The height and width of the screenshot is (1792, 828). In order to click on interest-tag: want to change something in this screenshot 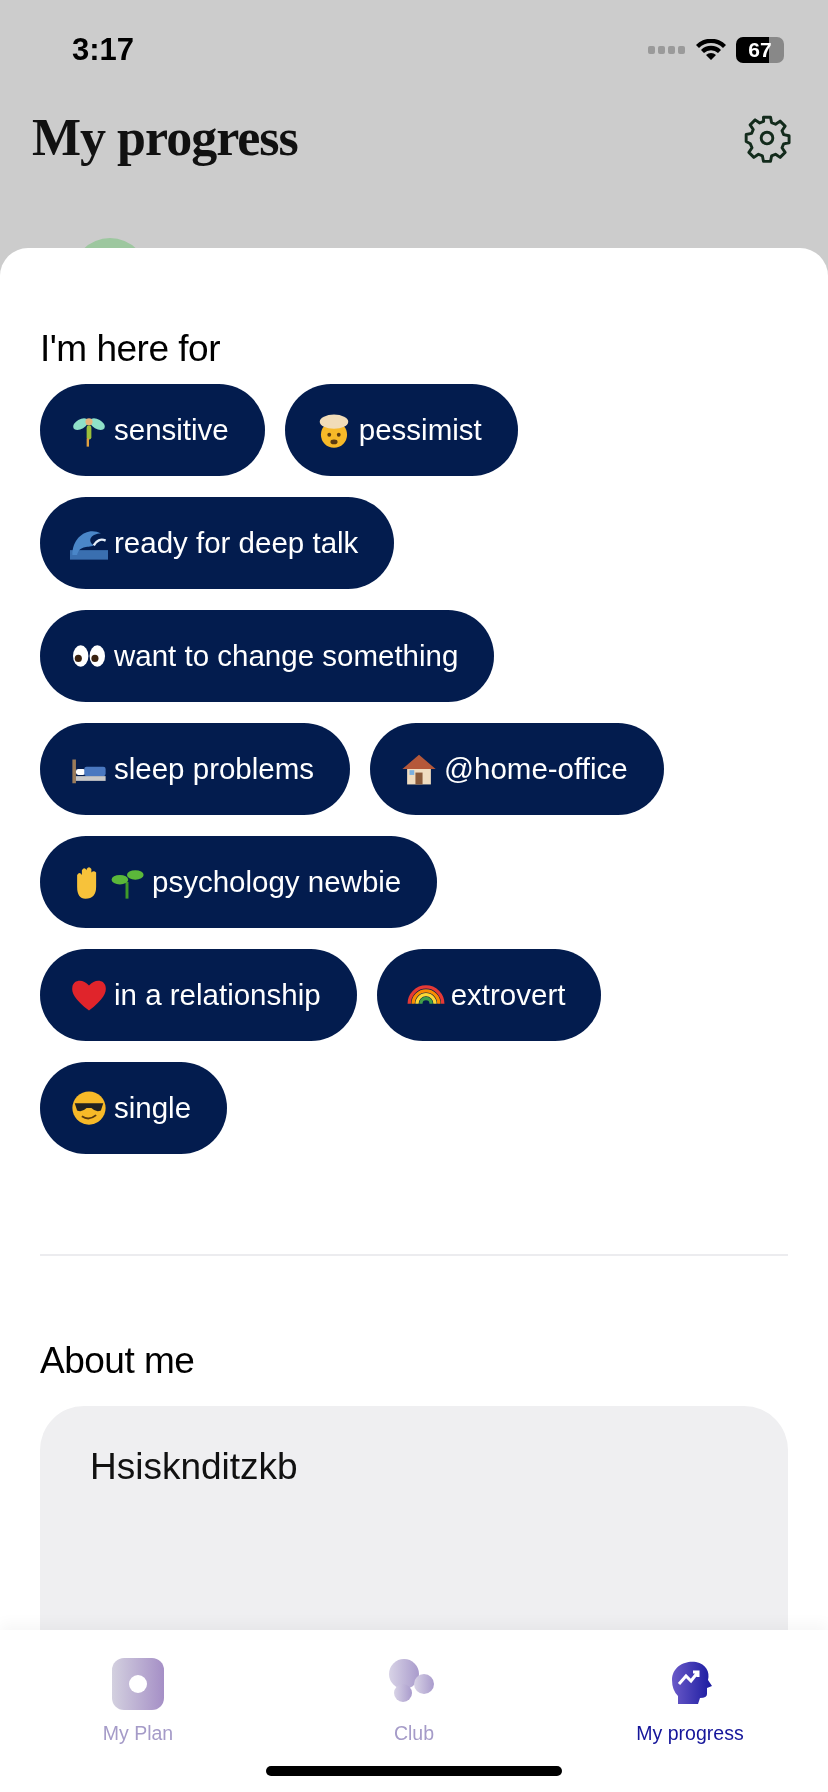, I will do `click(267, 656)`.